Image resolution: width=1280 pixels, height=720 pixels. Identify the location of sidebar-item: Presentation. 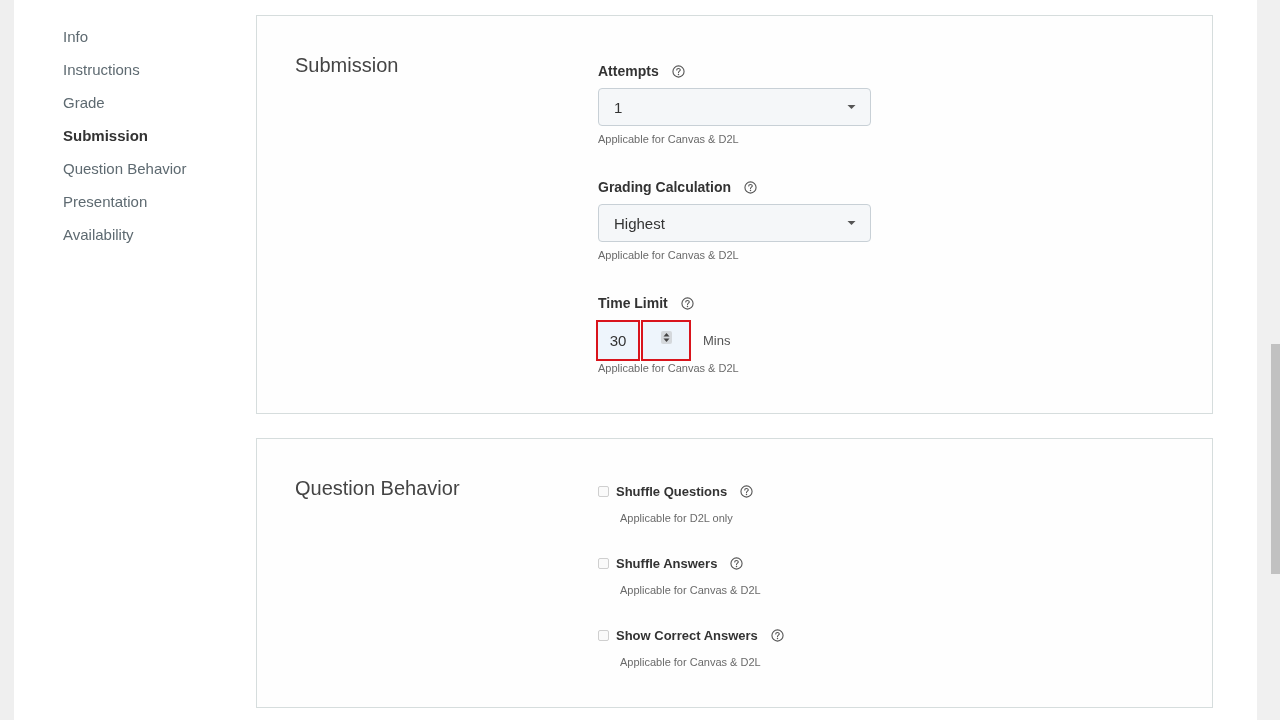
(105, 201).